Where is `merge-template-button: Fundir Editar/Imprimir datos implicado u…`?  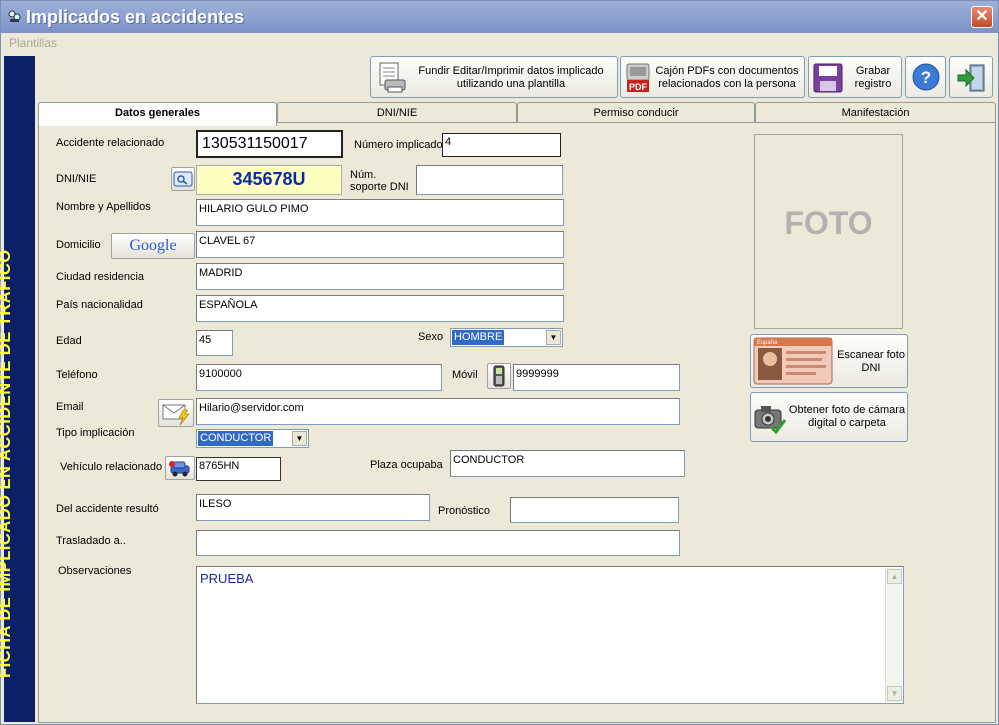
merge-template-button: Fundir Editar/Imprimir datos implicado u… is located at coordinates (494, 77).